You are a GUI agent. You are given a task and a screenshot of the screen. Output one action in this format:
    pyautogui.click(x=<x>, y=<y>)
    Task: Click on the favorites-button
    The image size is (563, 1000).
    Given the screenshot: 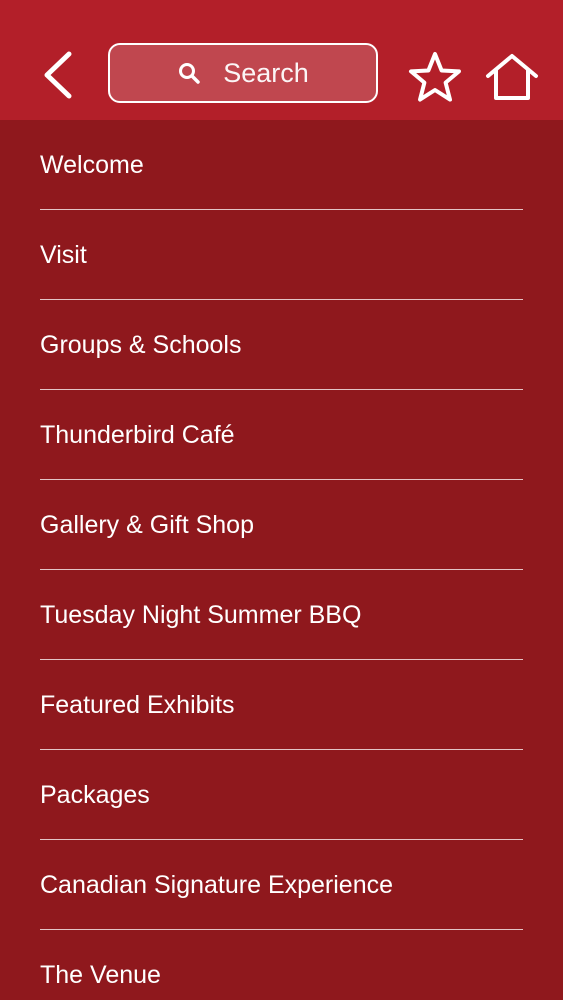 What is the action you would take?
    pyautogui.click(x=435, y=77)
    